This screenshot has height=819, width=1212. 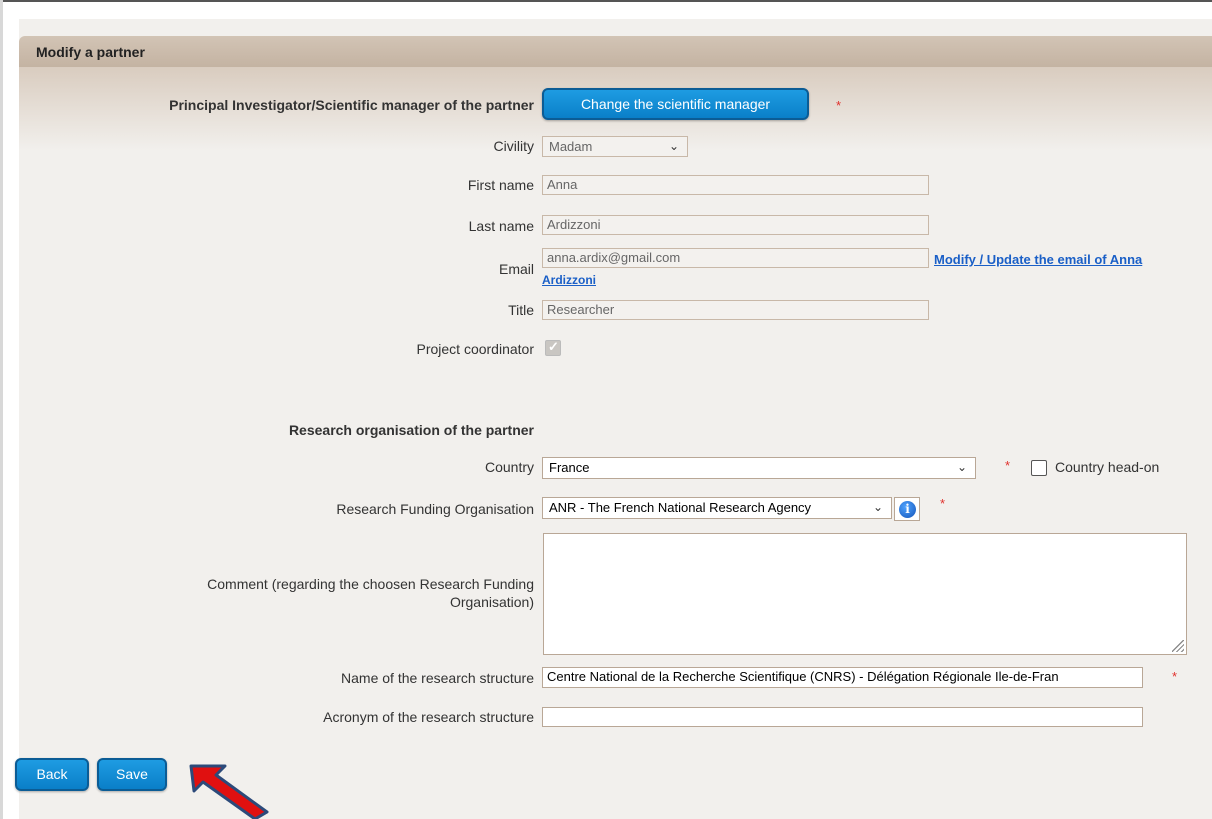 I want to click on update-email-link: Modify / Update the email of Anna, so click(x=1038, y=260).